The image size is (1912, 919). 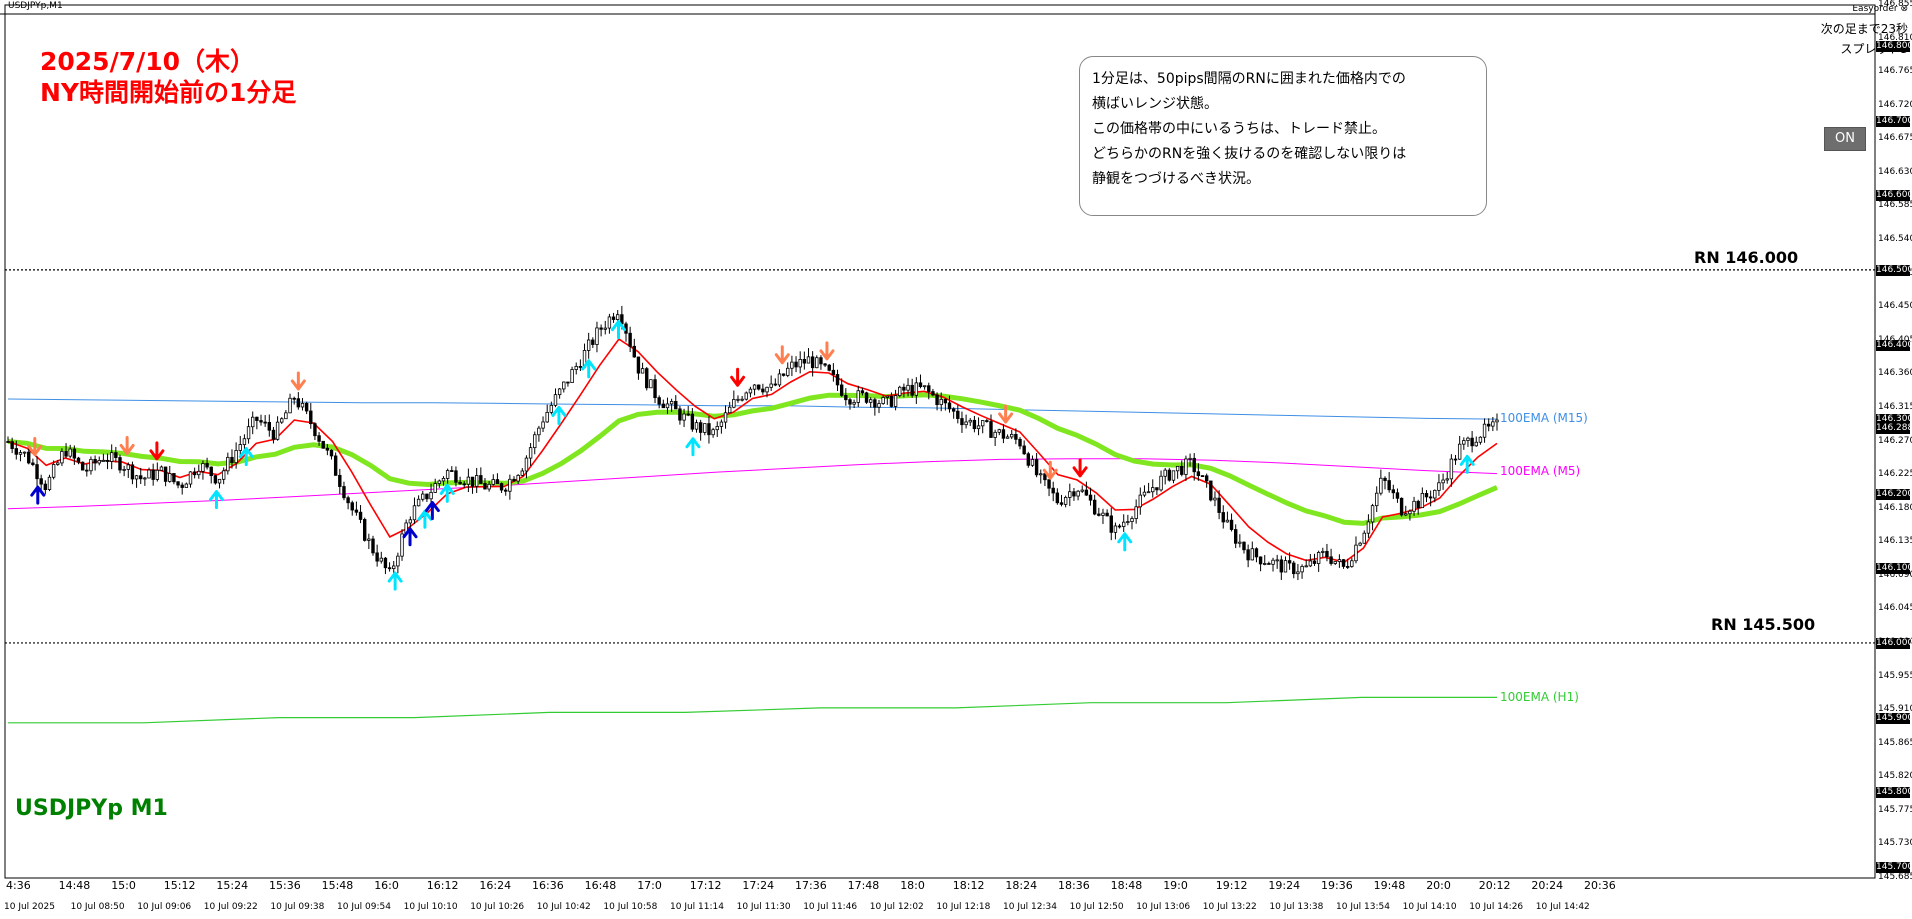 I want to click on date-tick-label: 10 Jul 08:50, so click(x=97, y=907).